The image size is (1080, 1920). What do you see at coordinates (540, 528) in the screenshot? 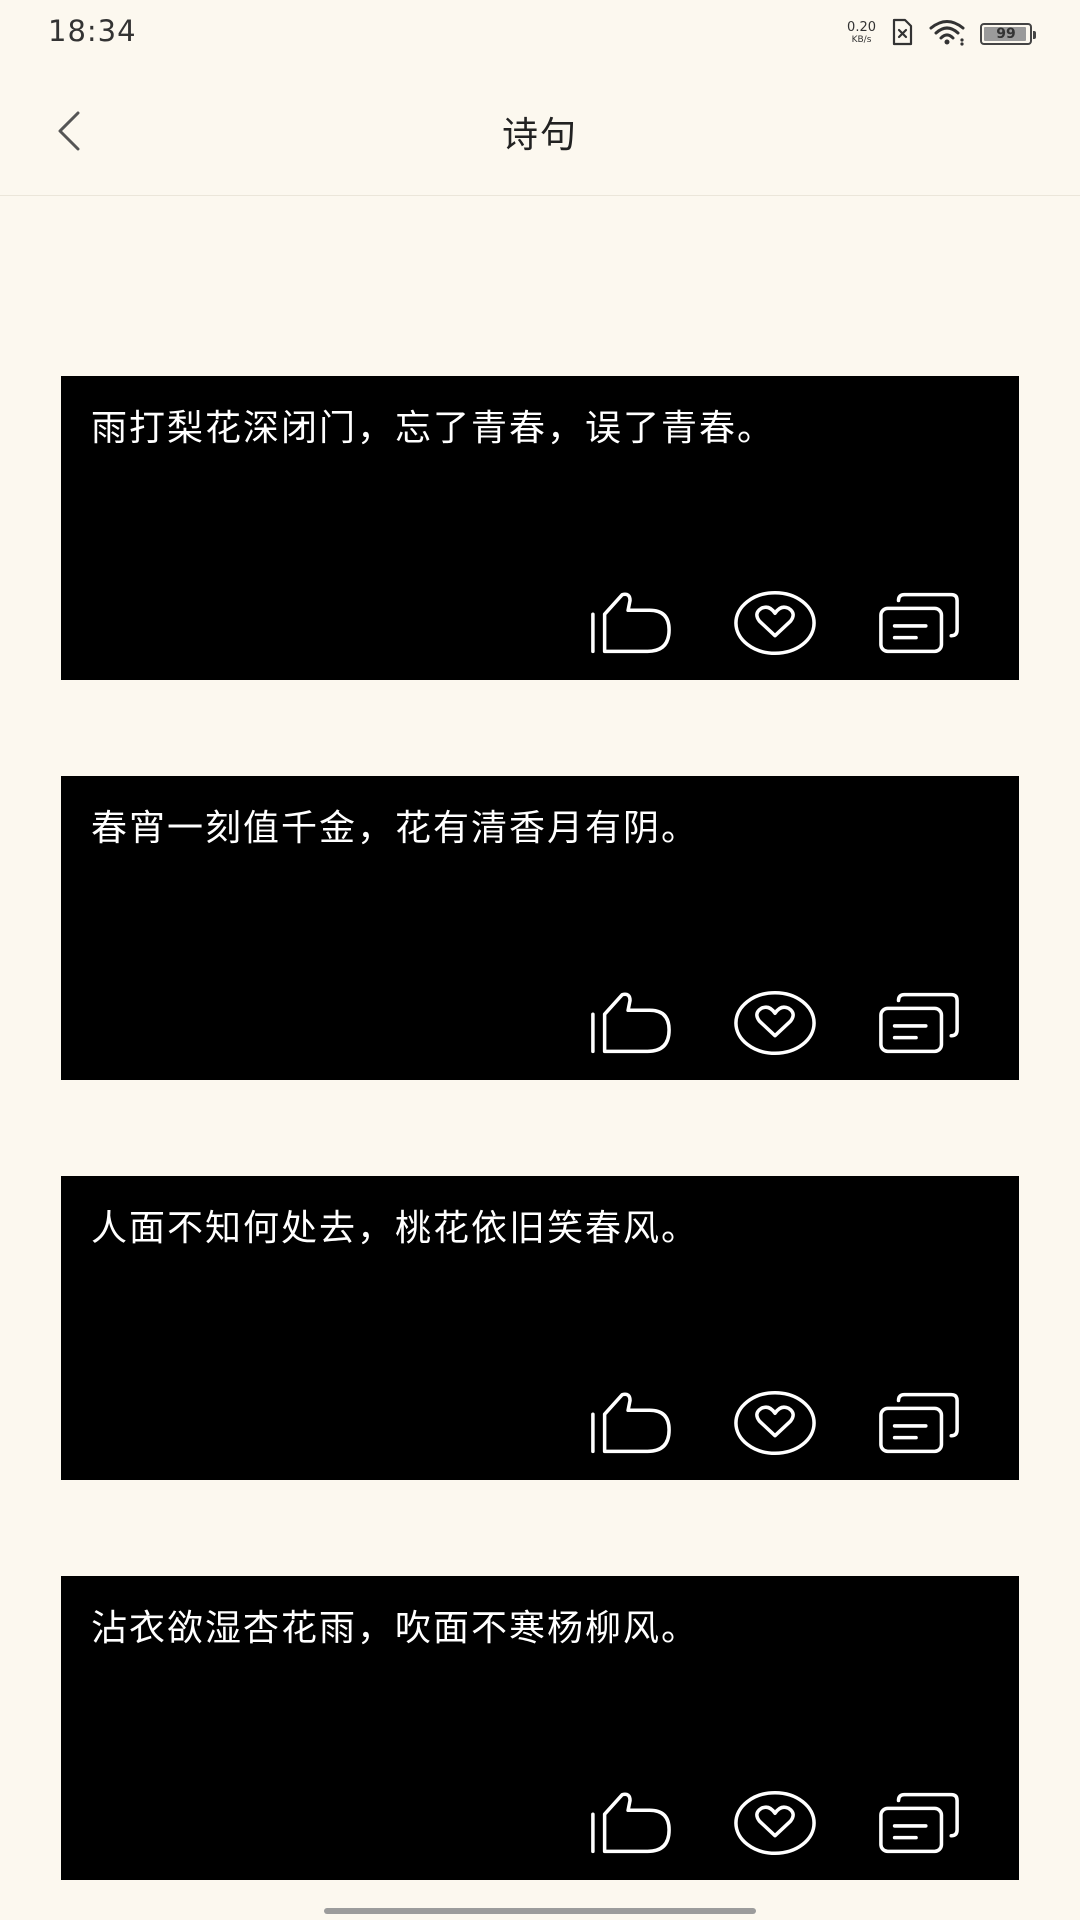
I see `poem-card: 雨打梨花深闭门，忘了青春，误了青春。` at bounding box center [540, 528].